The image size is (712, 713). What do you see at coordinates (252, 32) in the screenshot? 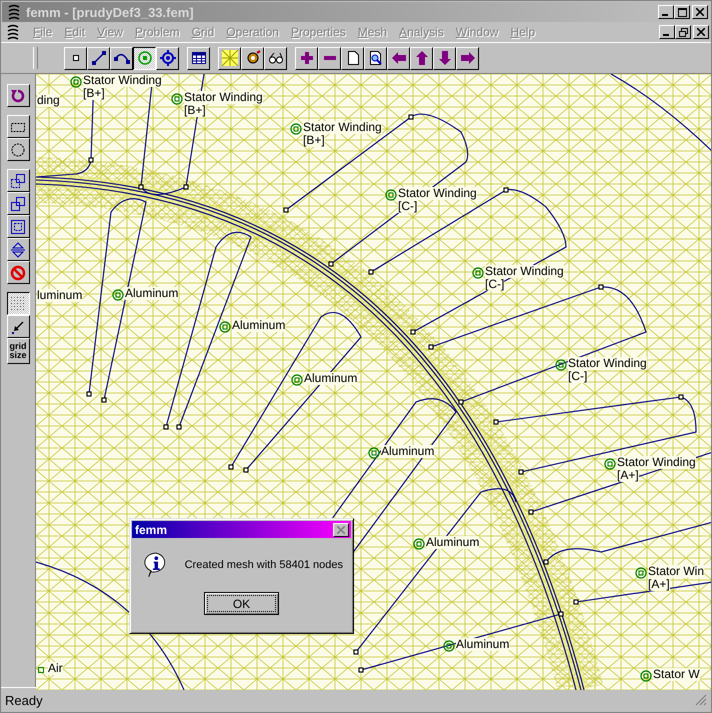
I see `menu-item: Operation` at bounding box center [252, 32].